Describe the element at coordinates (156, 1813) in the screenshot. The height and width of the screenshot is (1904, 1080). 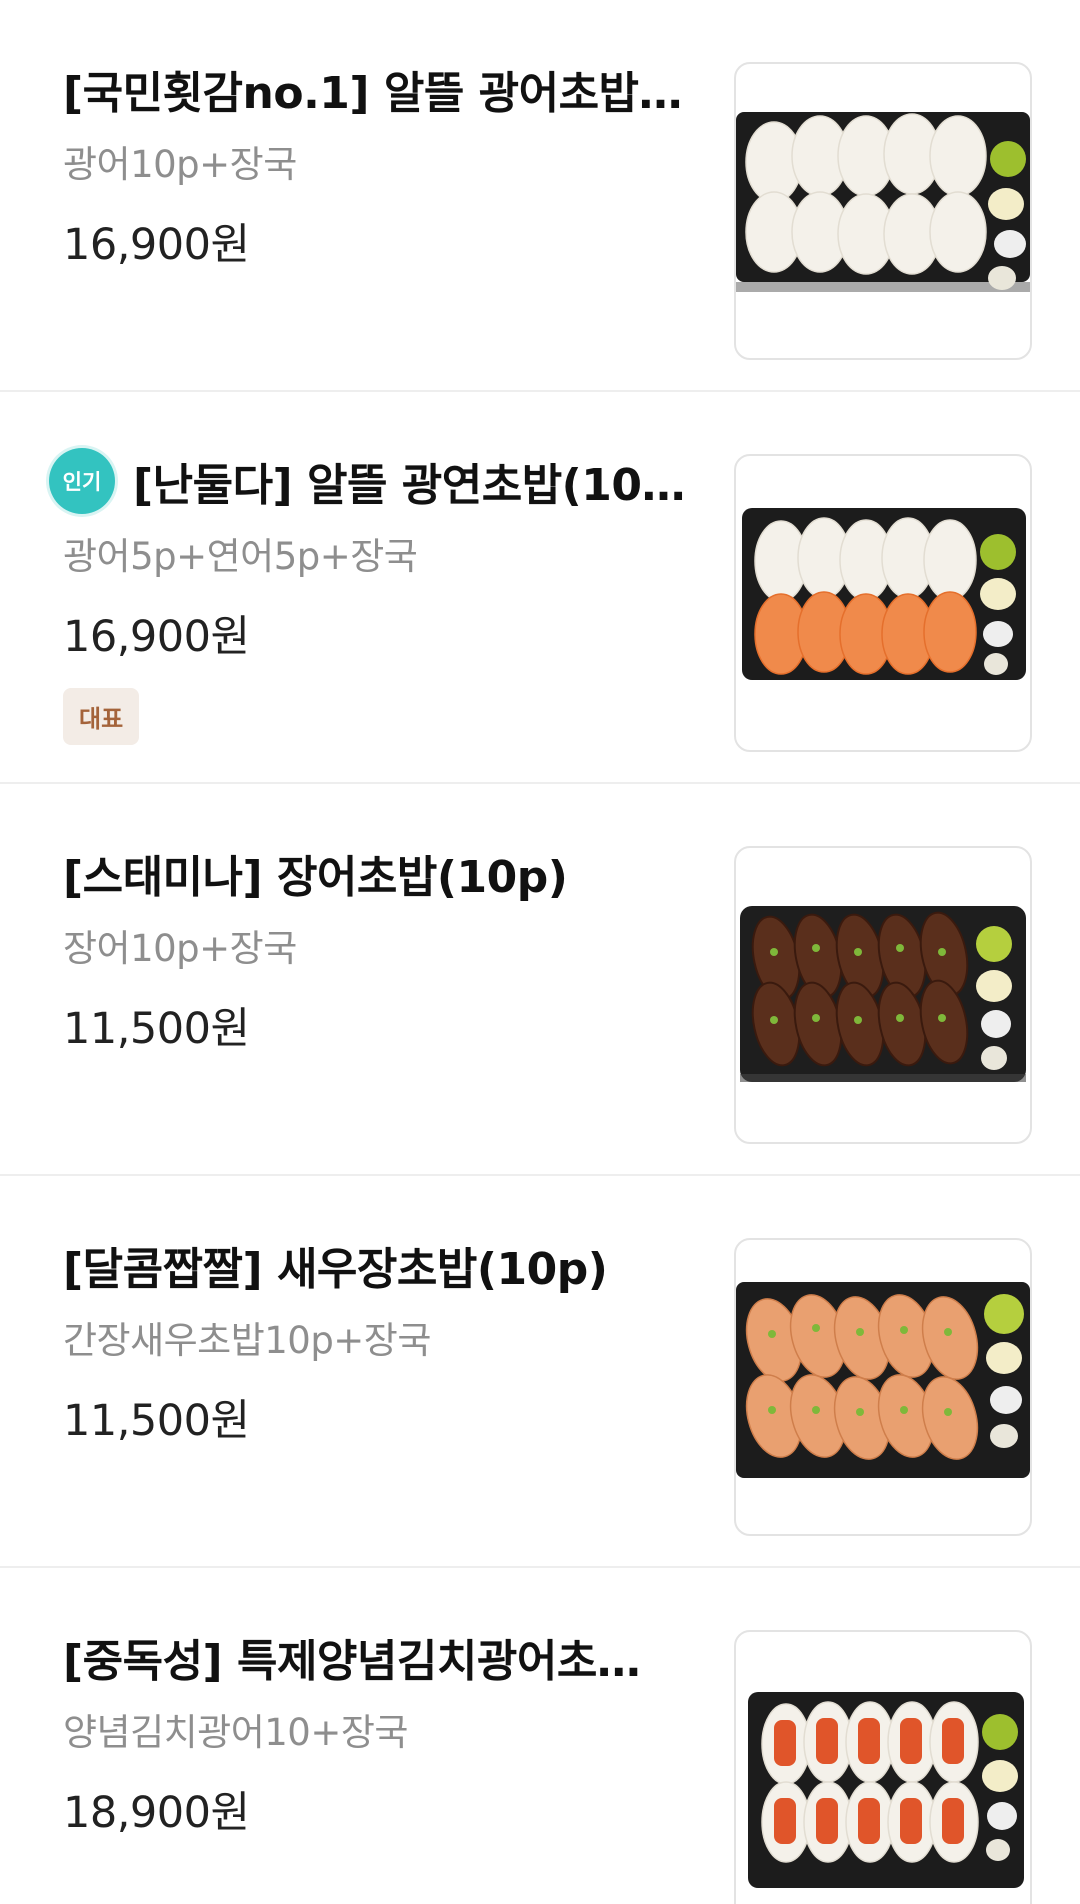
I see `menu-item-price: 18,900원` at that location.